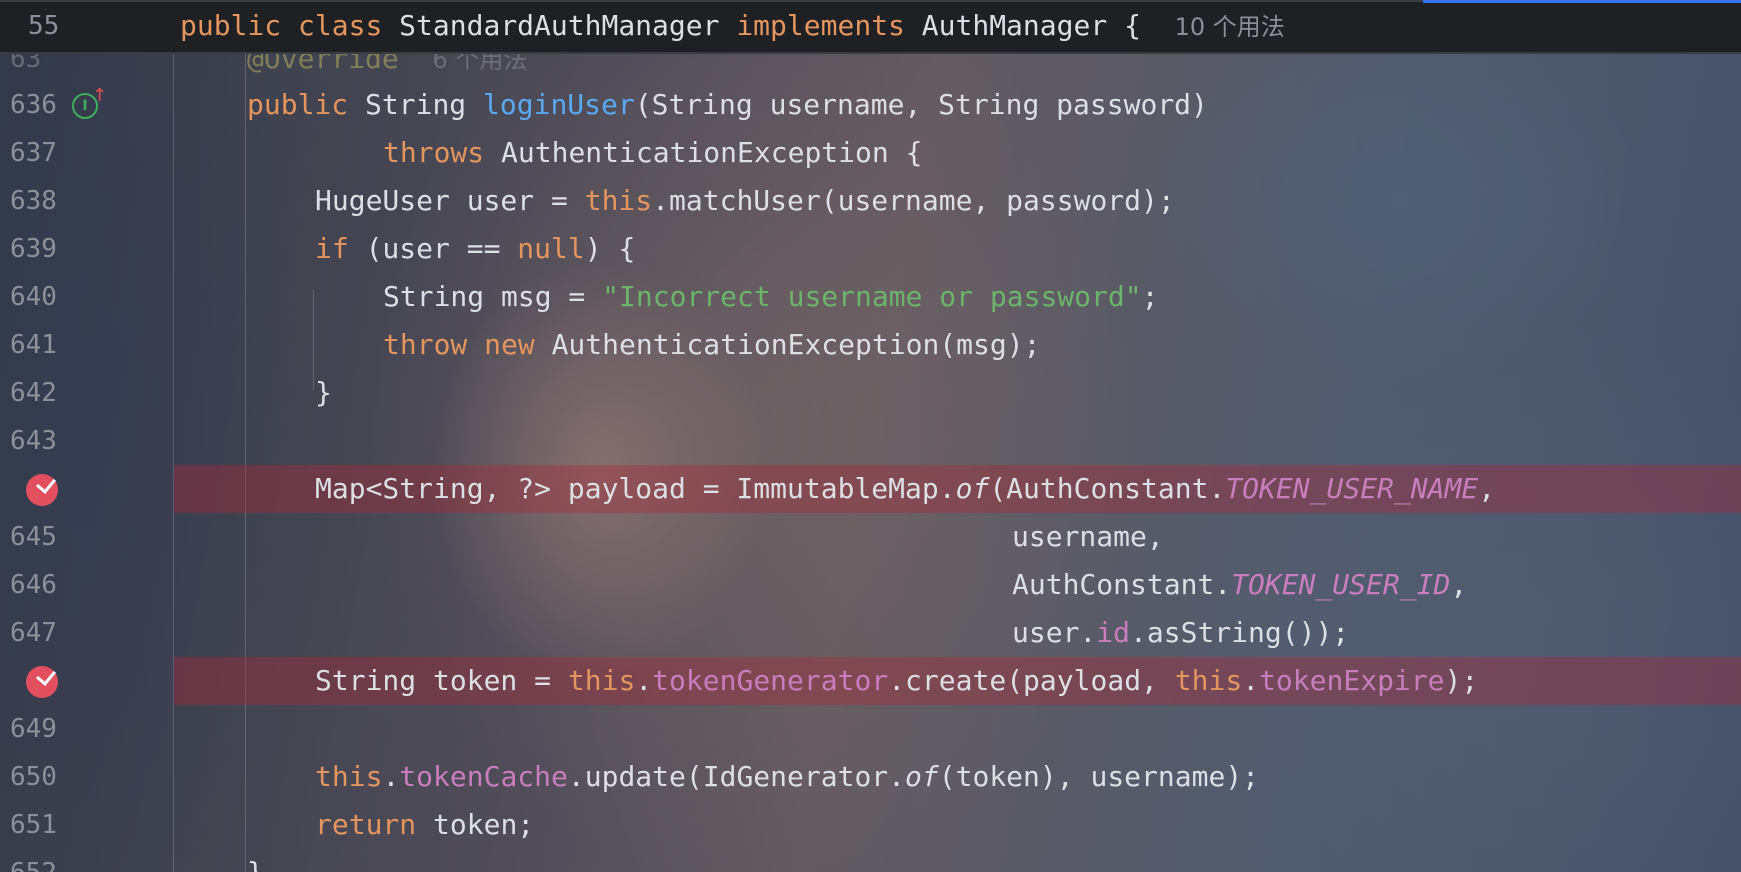  I want to click on line-number: 651, so click(33, 825).